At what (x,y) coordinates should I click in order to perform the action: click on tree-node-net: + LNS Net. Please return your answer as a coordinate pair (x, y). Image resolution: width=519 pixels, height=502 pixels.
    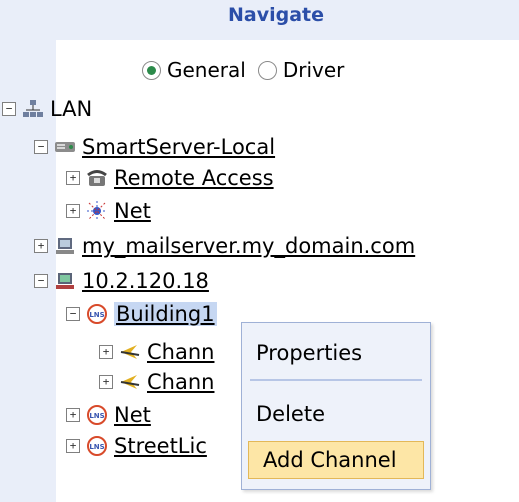
    Looking at the image, I should click on (108, 415).